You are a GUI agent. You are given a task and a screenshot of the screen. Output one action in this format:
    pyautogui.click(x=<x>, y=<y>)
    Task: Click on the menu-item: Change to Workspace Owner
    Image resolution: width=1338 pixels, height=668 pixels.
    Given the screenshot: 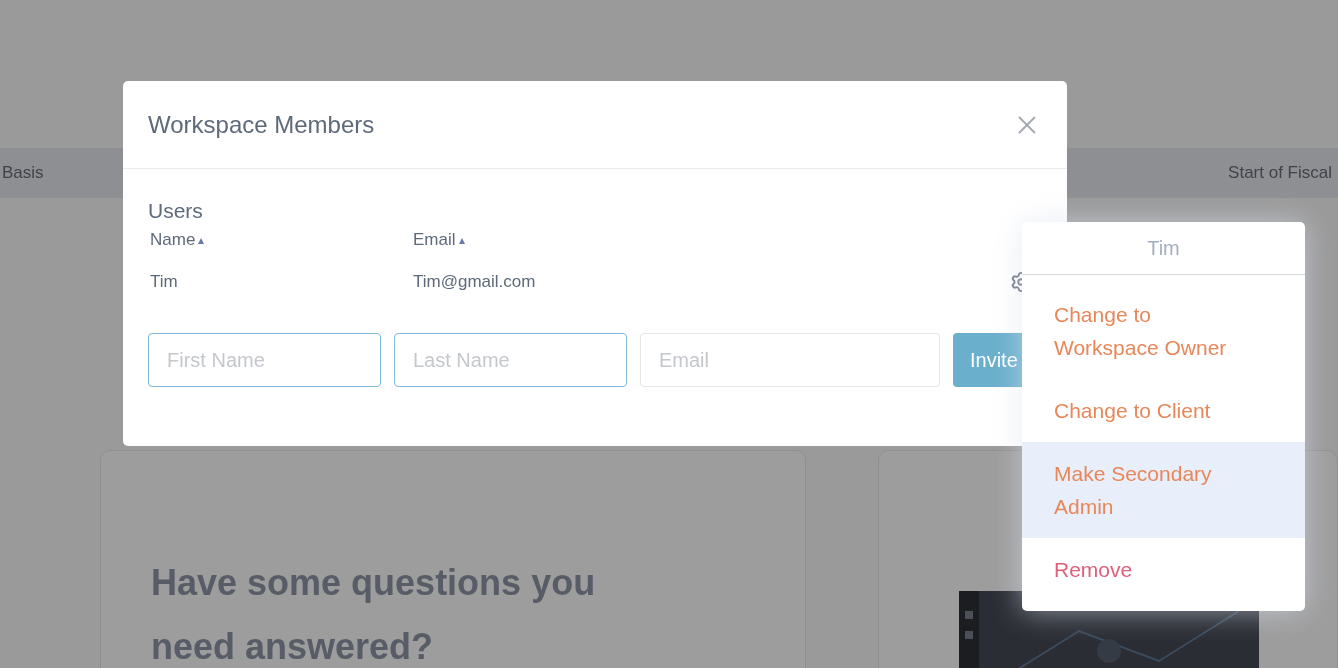 What is the action you would take?
    pyautogui.click(x=1163, y=331)
    